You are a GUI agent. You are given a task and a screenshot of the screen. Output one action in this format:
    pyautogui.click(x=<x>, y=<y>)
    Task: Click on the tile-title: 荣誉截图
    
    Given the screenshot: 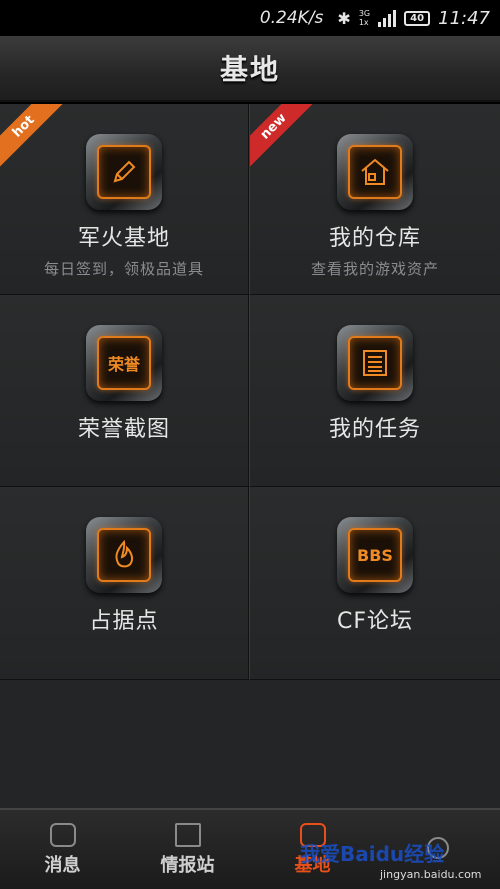 What is the action you would take?
    pyautogui.click(x=123, y=429)
    